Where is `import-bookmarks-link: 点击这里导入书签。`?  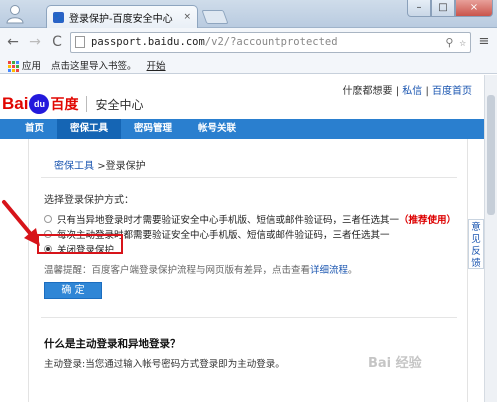
import-bookmarks-link: 点击这里导入书签。 is located at coordinates (94, 65).